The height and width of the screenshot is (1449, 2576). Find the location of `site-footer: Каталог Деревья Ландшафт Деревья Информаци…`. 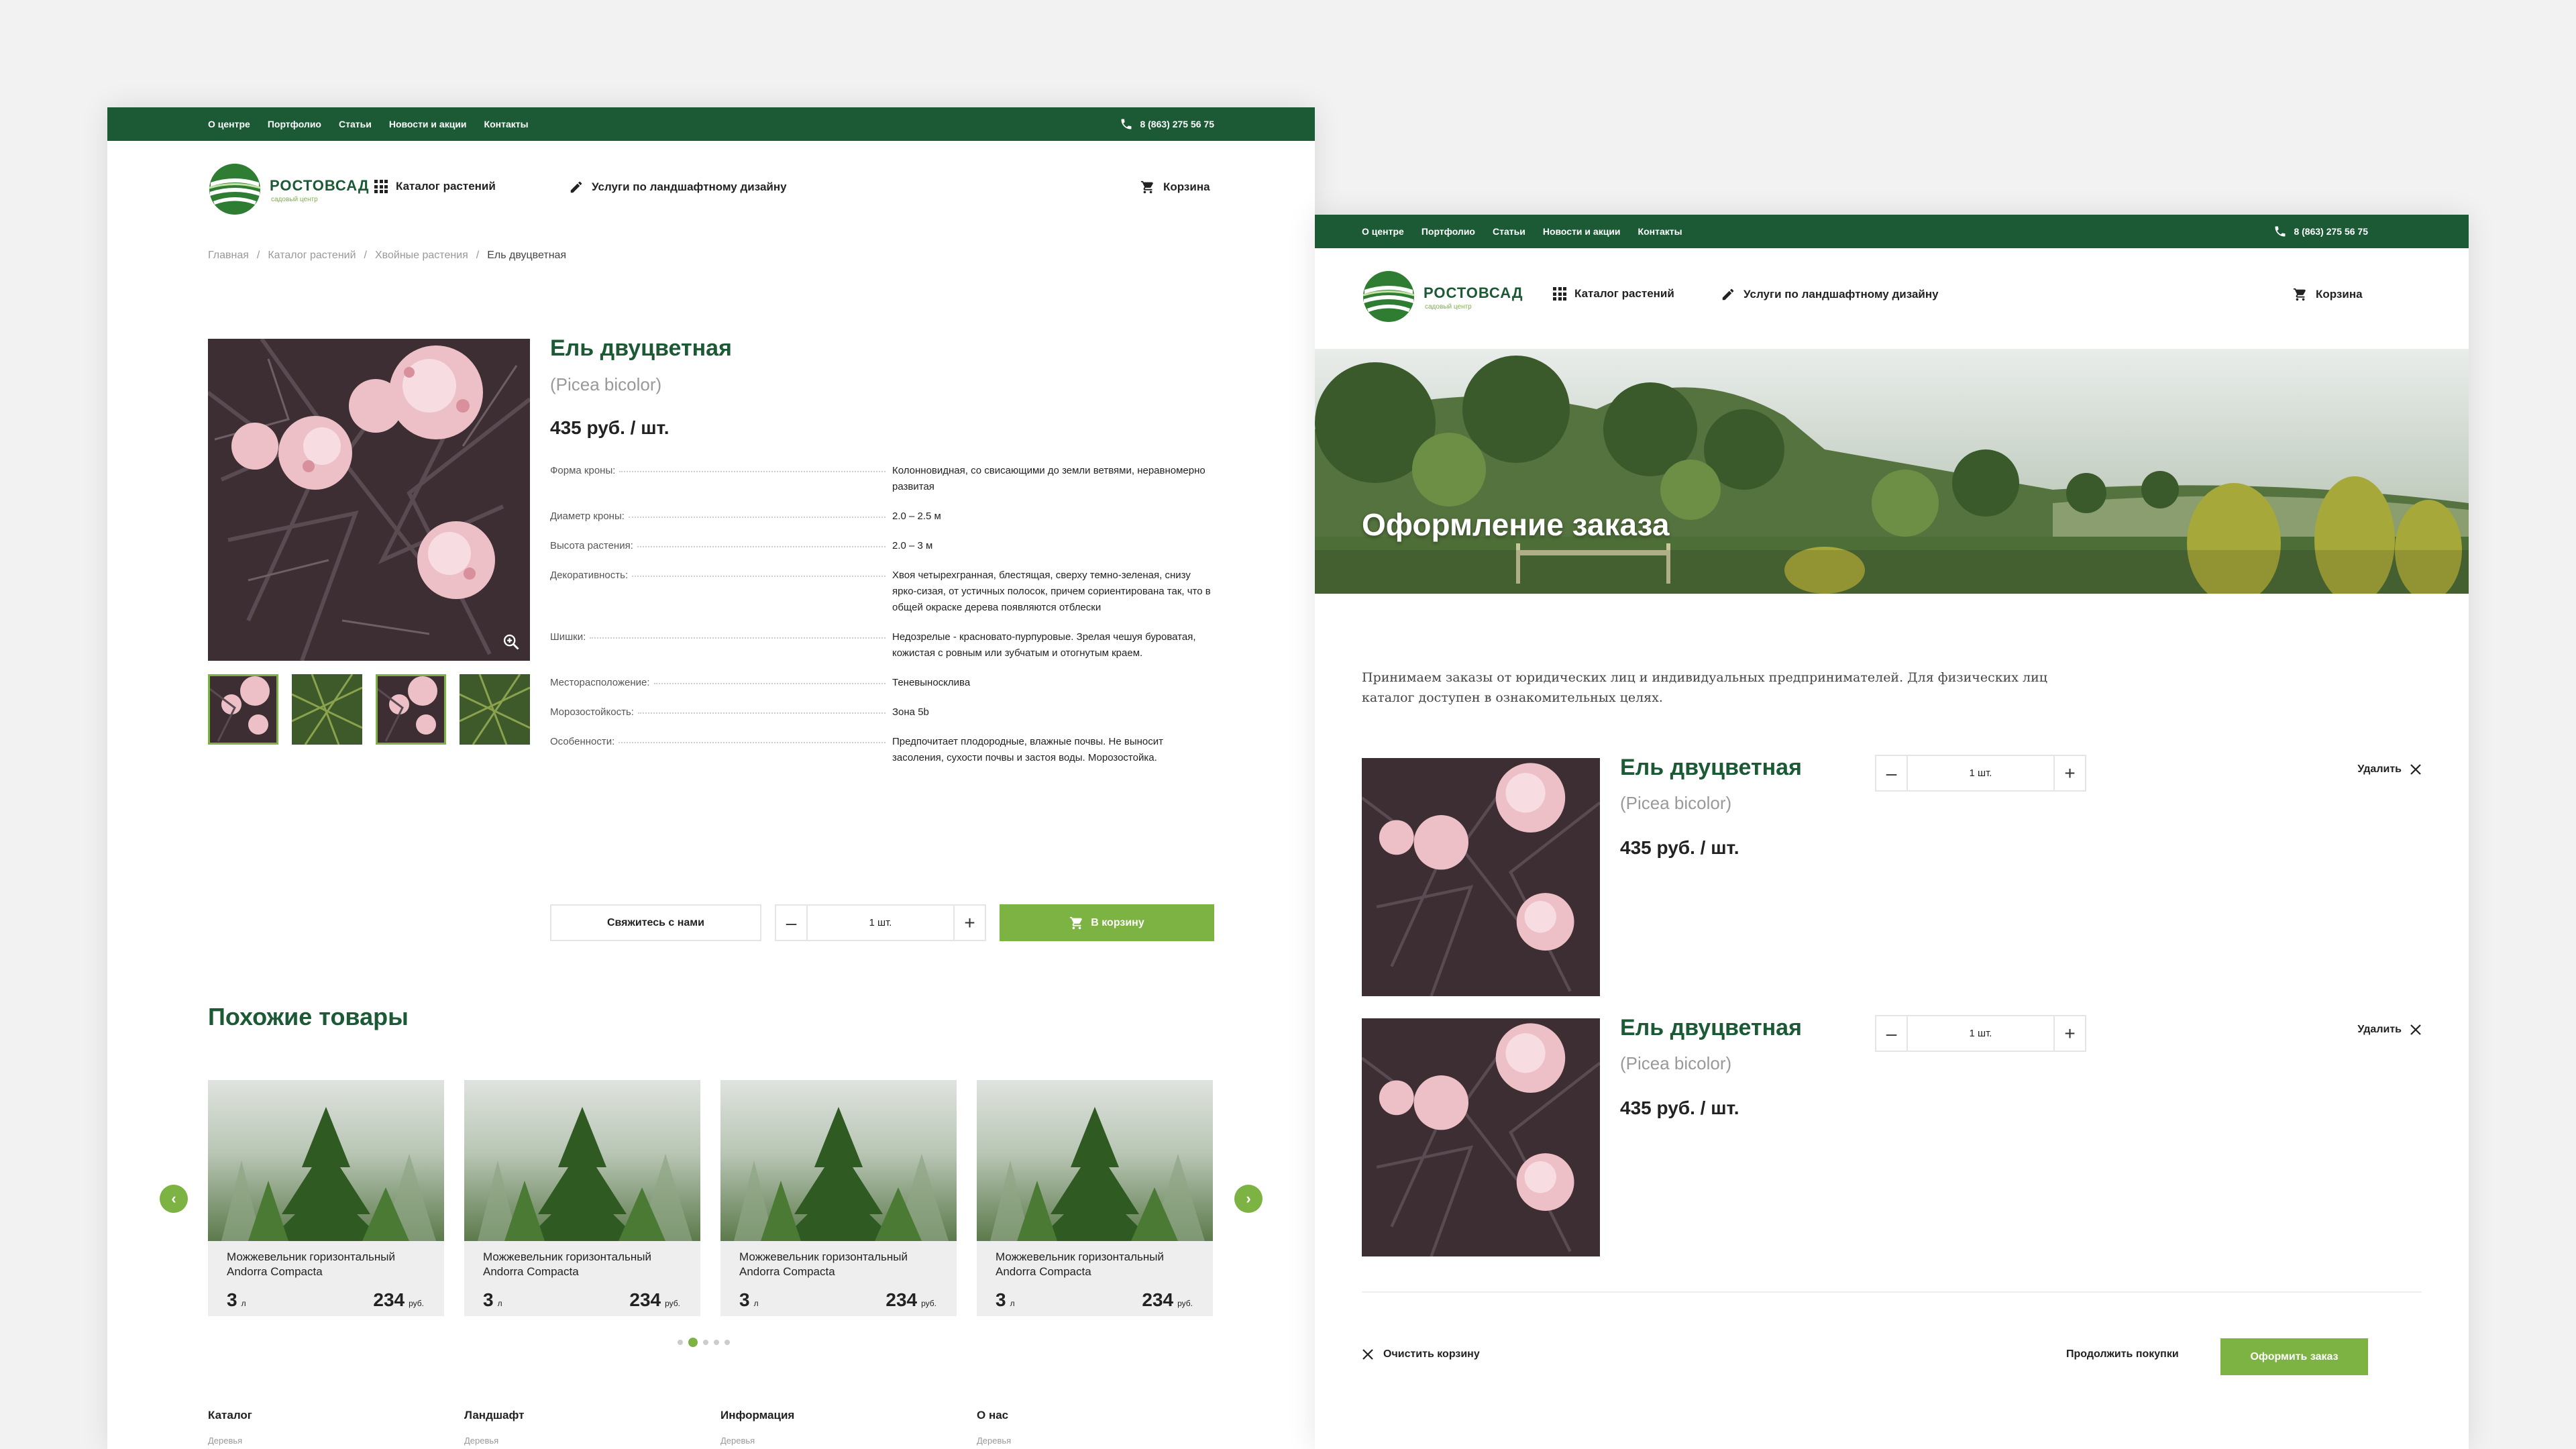

site-footer: Каталог Деревья Ландшафт Деревья Информаци… is located at coordinates (720, 1427).